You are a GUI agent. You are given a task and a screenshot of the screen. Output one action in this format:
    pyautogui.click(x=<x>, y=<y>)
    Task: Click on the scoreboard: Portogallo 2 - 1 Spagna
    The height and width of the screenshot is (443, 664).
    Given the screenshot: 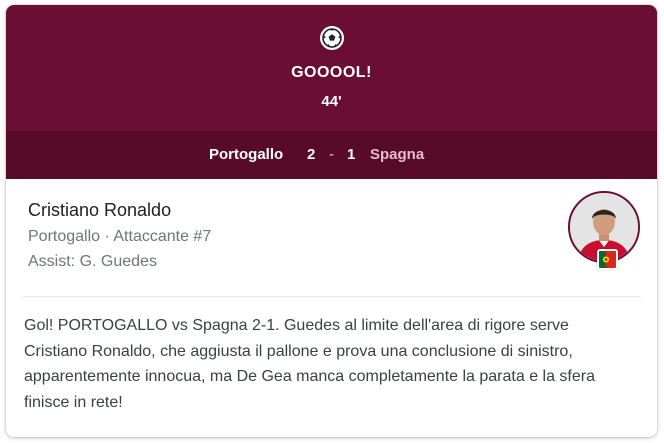 What is the action you would take?
    pyautogui.click(x=331, y=155)
    